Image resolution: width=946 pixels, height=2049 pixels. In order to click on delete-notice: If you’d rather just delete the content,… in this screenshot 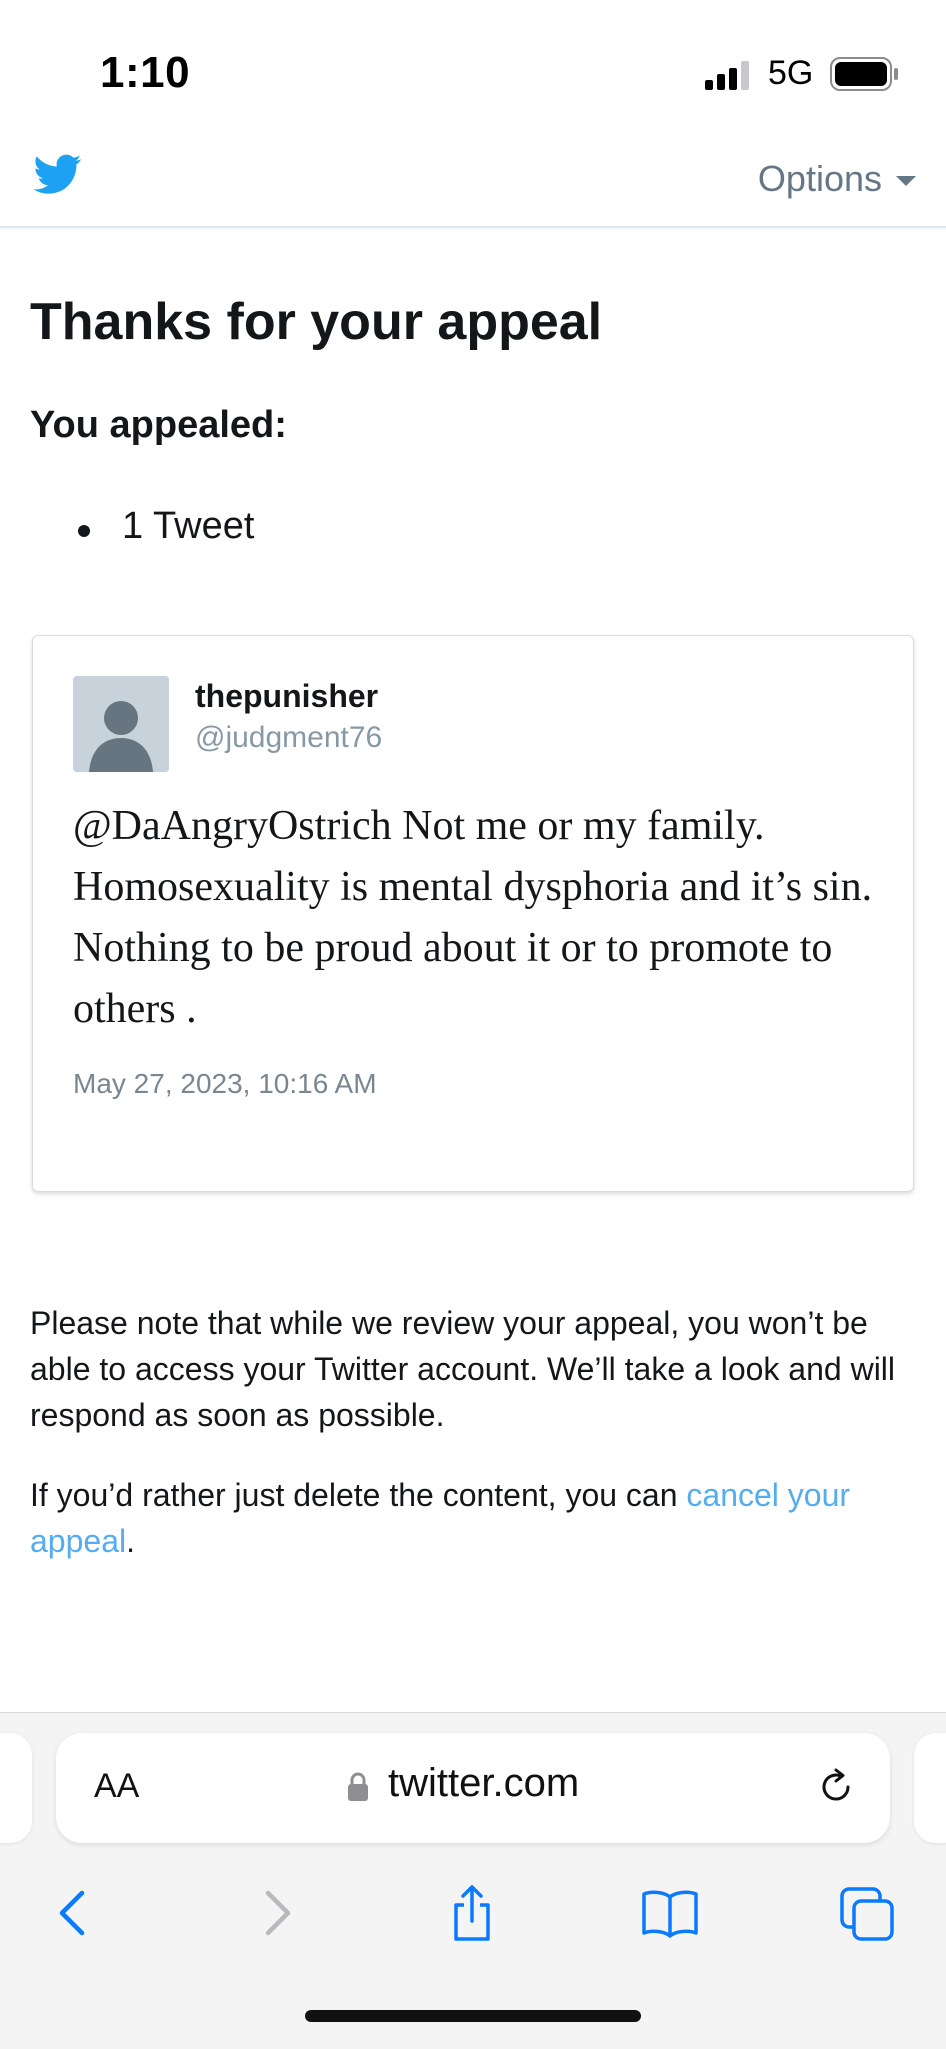, I will do `click(475, 1518)`.